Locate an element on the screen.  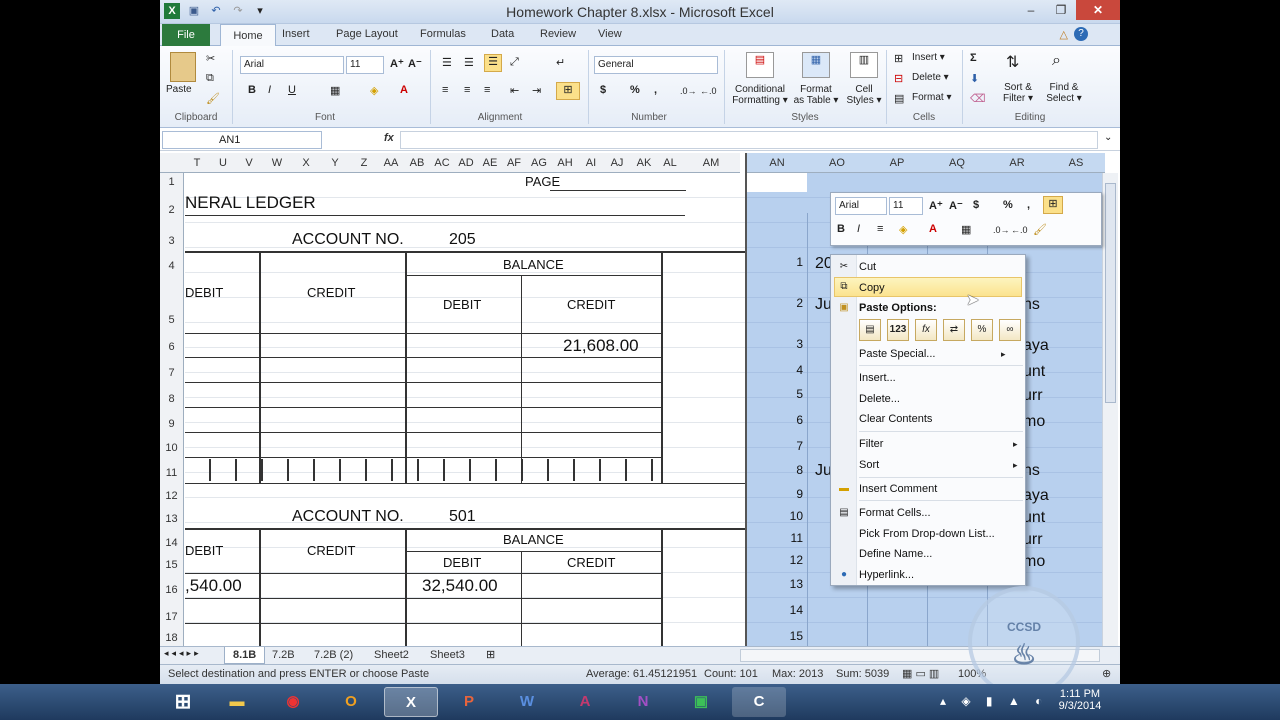
mini-increase-decimal-icon: .0→ is located at coordinates (1001, 230).